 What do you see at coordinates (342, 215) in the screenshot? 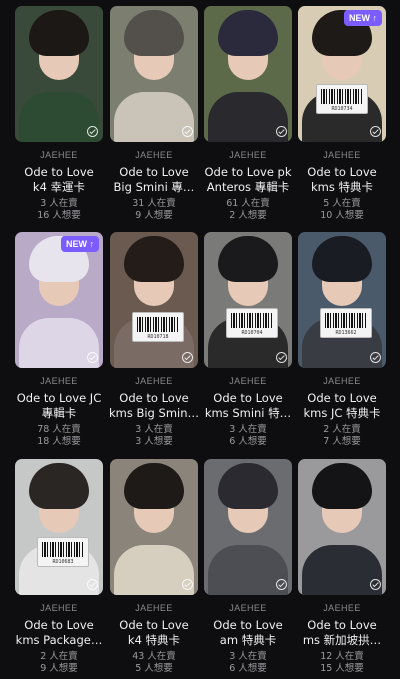
I see `wanted-count: 10 人想要` at bounding box center [342, 215].